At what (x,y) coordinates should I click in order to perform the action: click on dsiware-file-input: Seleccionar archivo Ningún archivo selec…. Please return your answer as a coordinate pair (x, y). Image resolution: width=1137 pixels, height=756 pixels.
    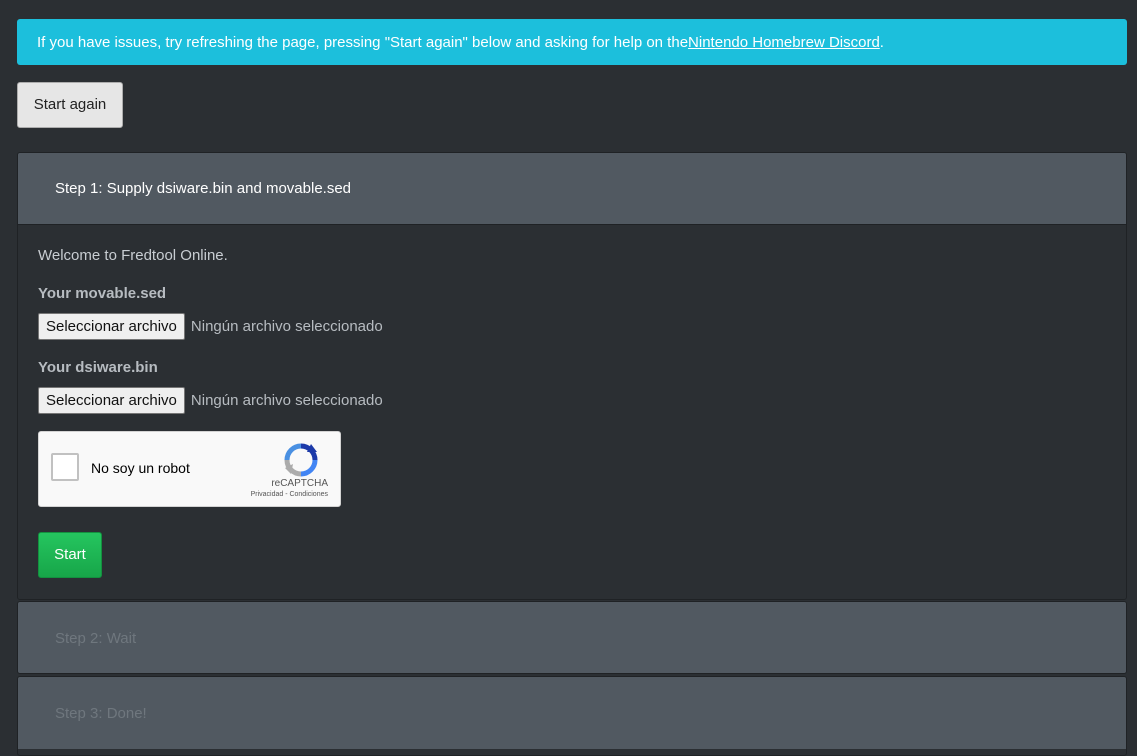
    Looking at the image, I should click on (210, 400).